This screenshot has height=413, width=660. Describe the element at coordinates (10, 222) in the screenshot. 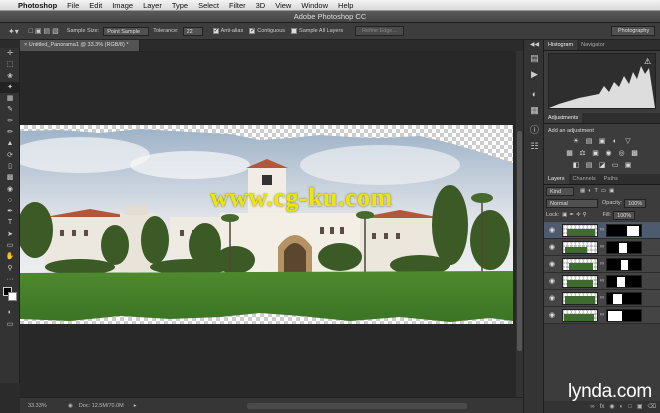

I see `type-tool-icon: T` at that location.